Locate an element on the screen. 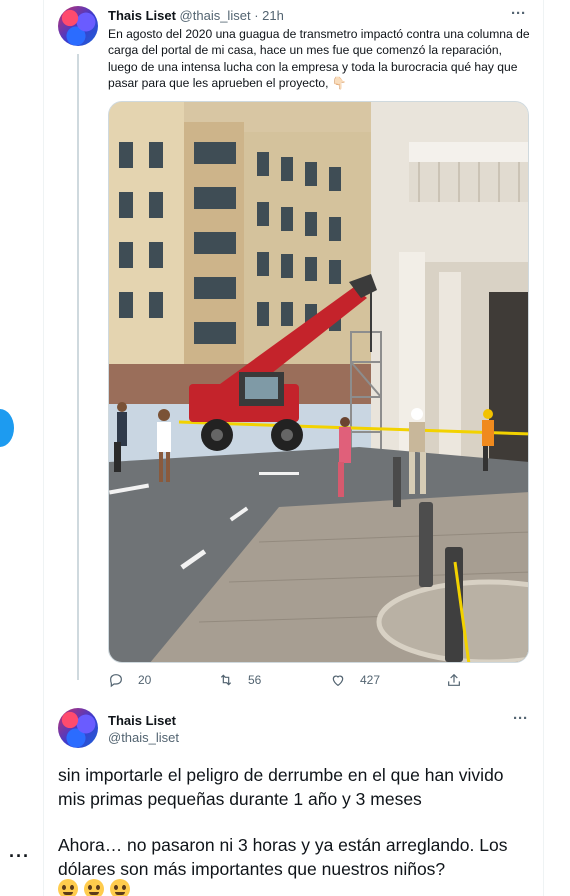 Image resolution: width=570 pixels, height=896 pixels. reply-icon is located at coordinates (116, 681).